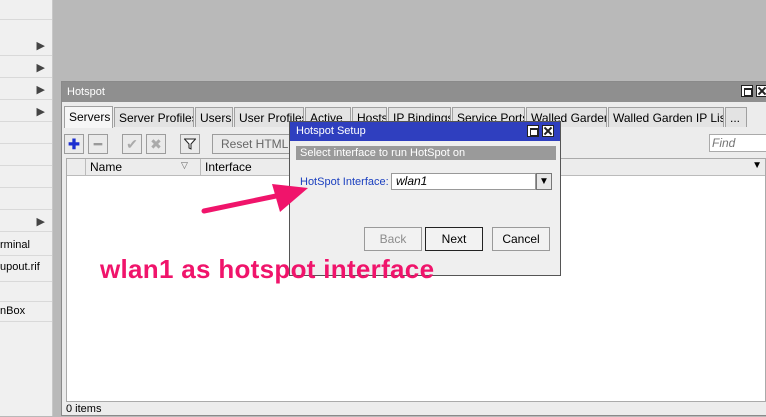  I want to click on annotation-text: wlan1 as hotspot interface, so click(267, 269).